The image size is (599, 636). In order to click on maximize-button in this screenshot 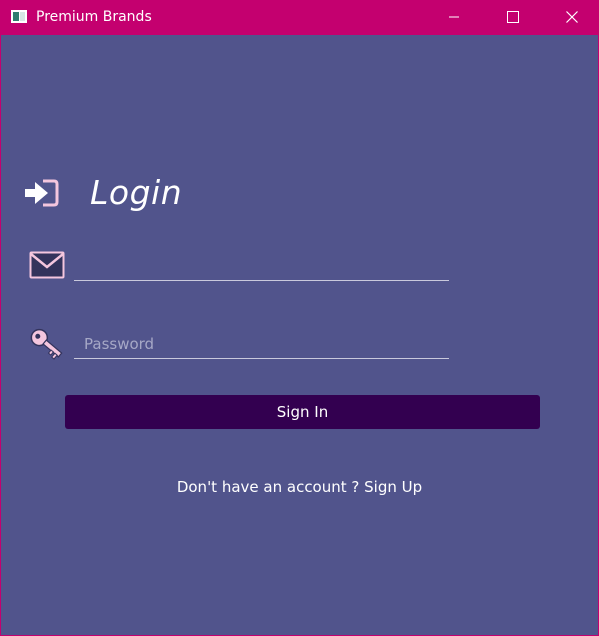, I will do `click(513, 17)`.